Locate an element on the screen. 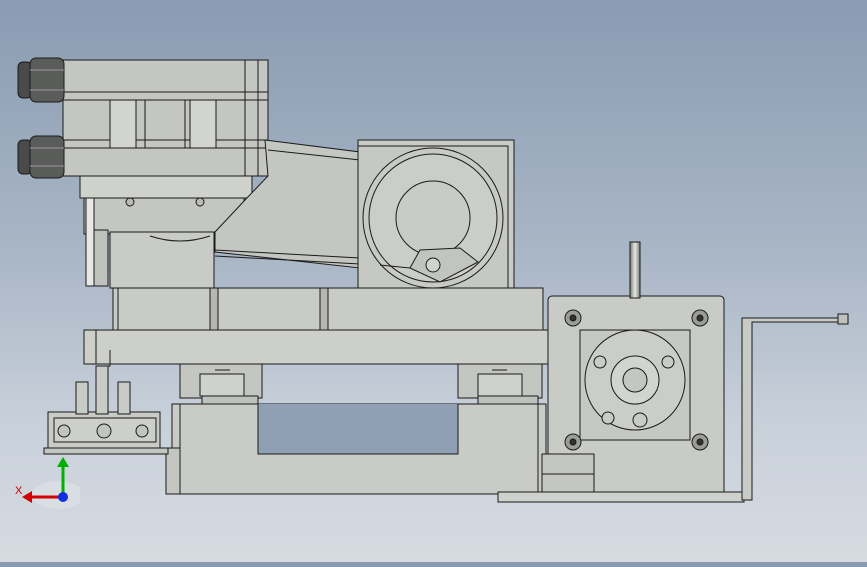  bolt-upper is located at coordinates (41, 80).